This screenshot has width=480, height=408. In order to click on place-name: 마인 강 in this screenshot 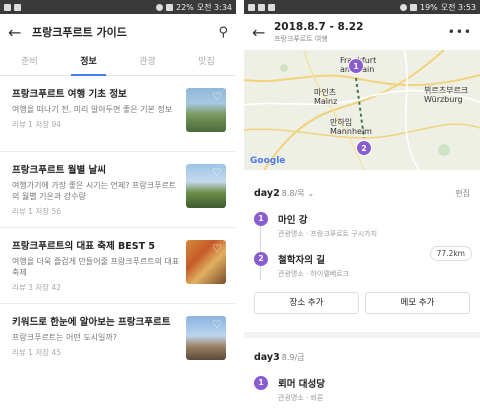, I will do `click(293, 220)`.